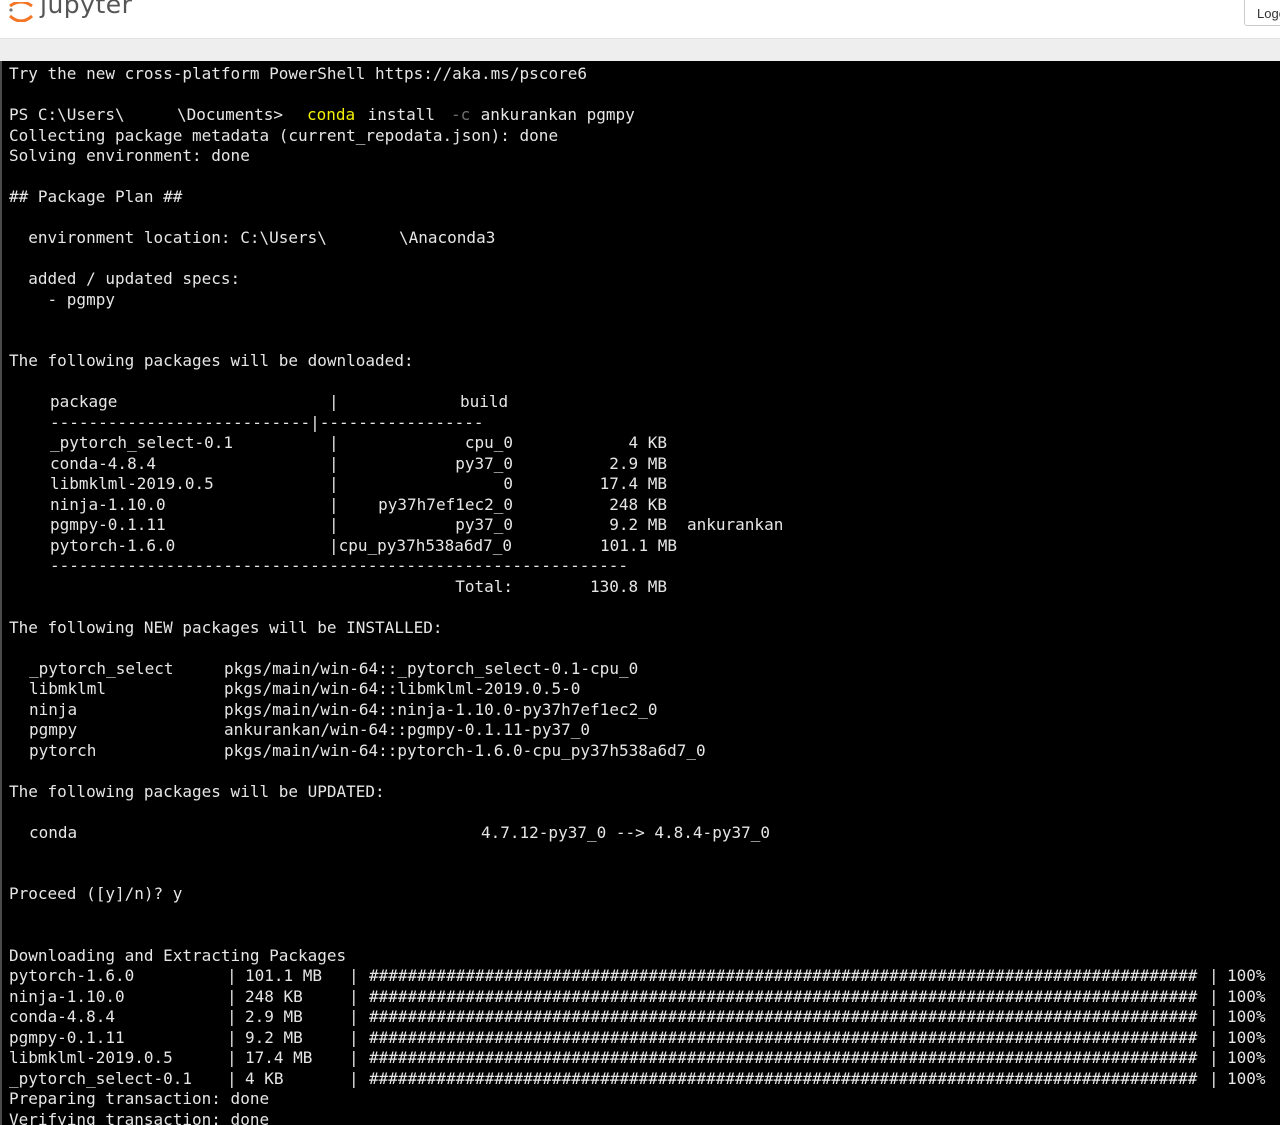 The width and height of the screenshot is (1280, 1125). Describe the element at coordinates (407, 729) in the screenshot. I see `installed-spec: ankurankan/win-64::pgmpy-0.1.11-py37_0` at that location.